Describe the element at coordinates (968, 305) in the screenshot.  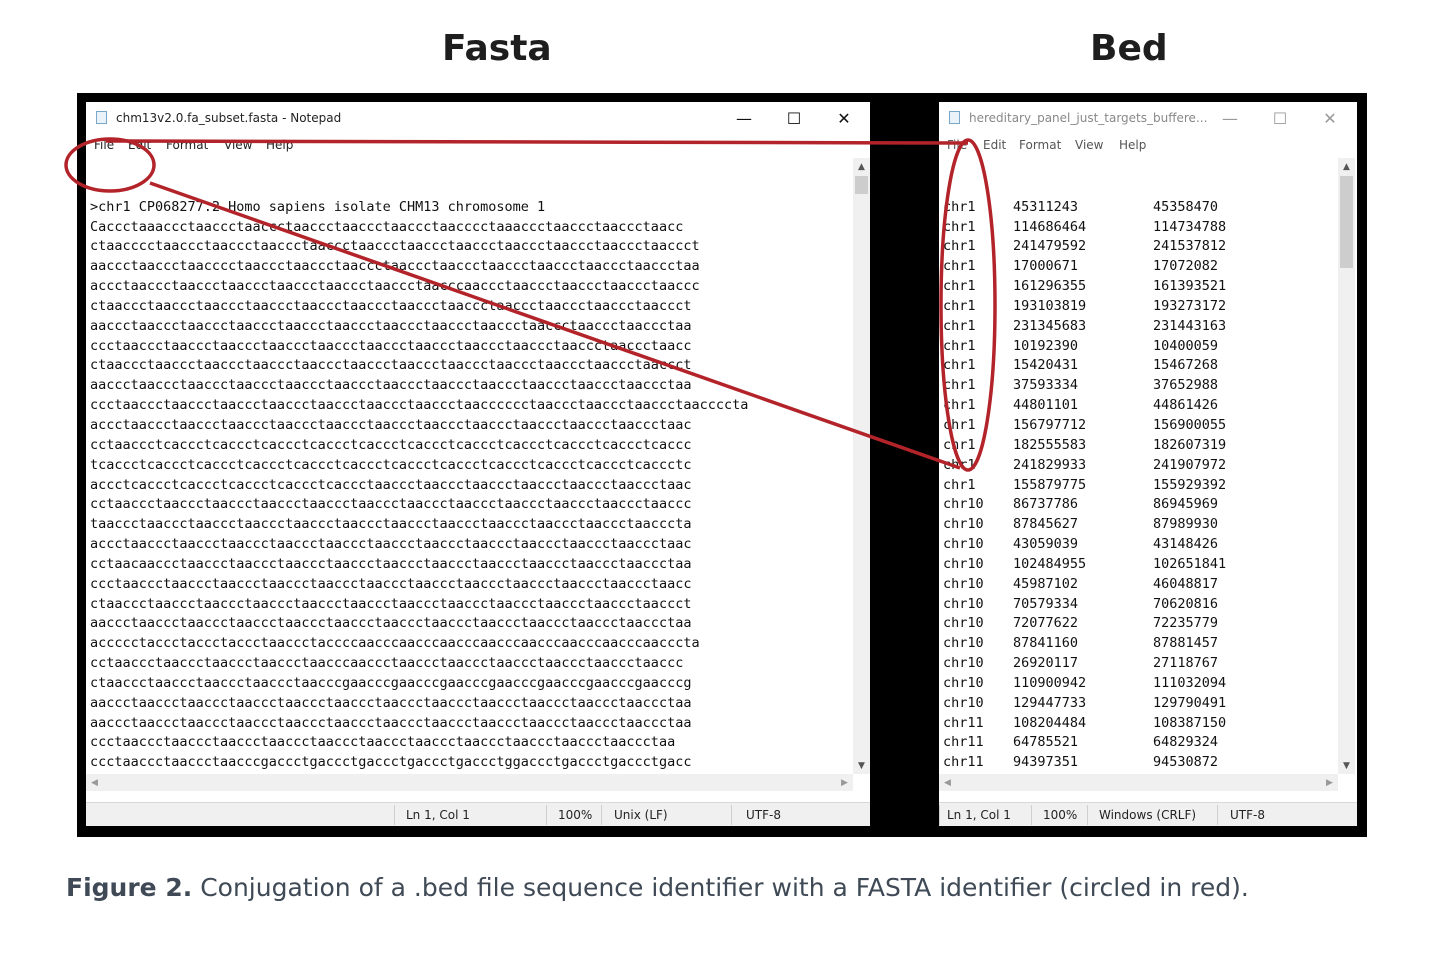
I see `bed-chrom-circle` at that location.